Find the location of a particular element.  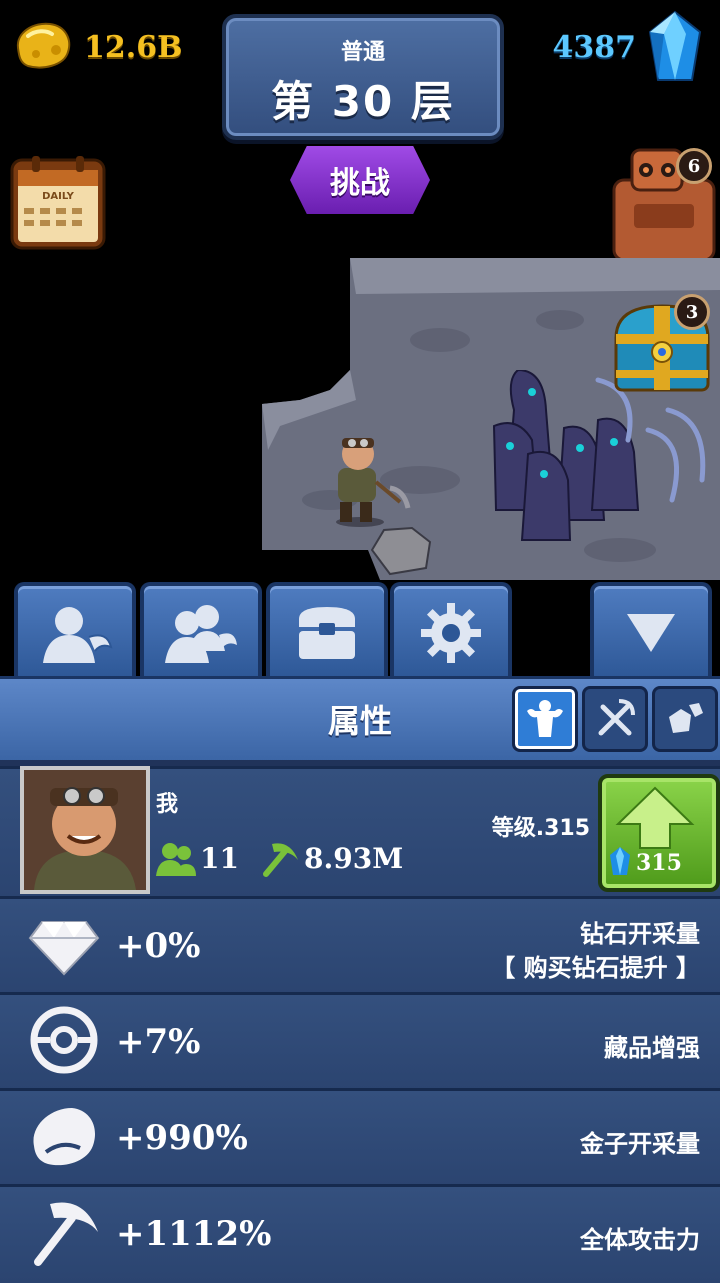

floor-panel: 普通 第 30 层 is located at coordinates (363, 77).